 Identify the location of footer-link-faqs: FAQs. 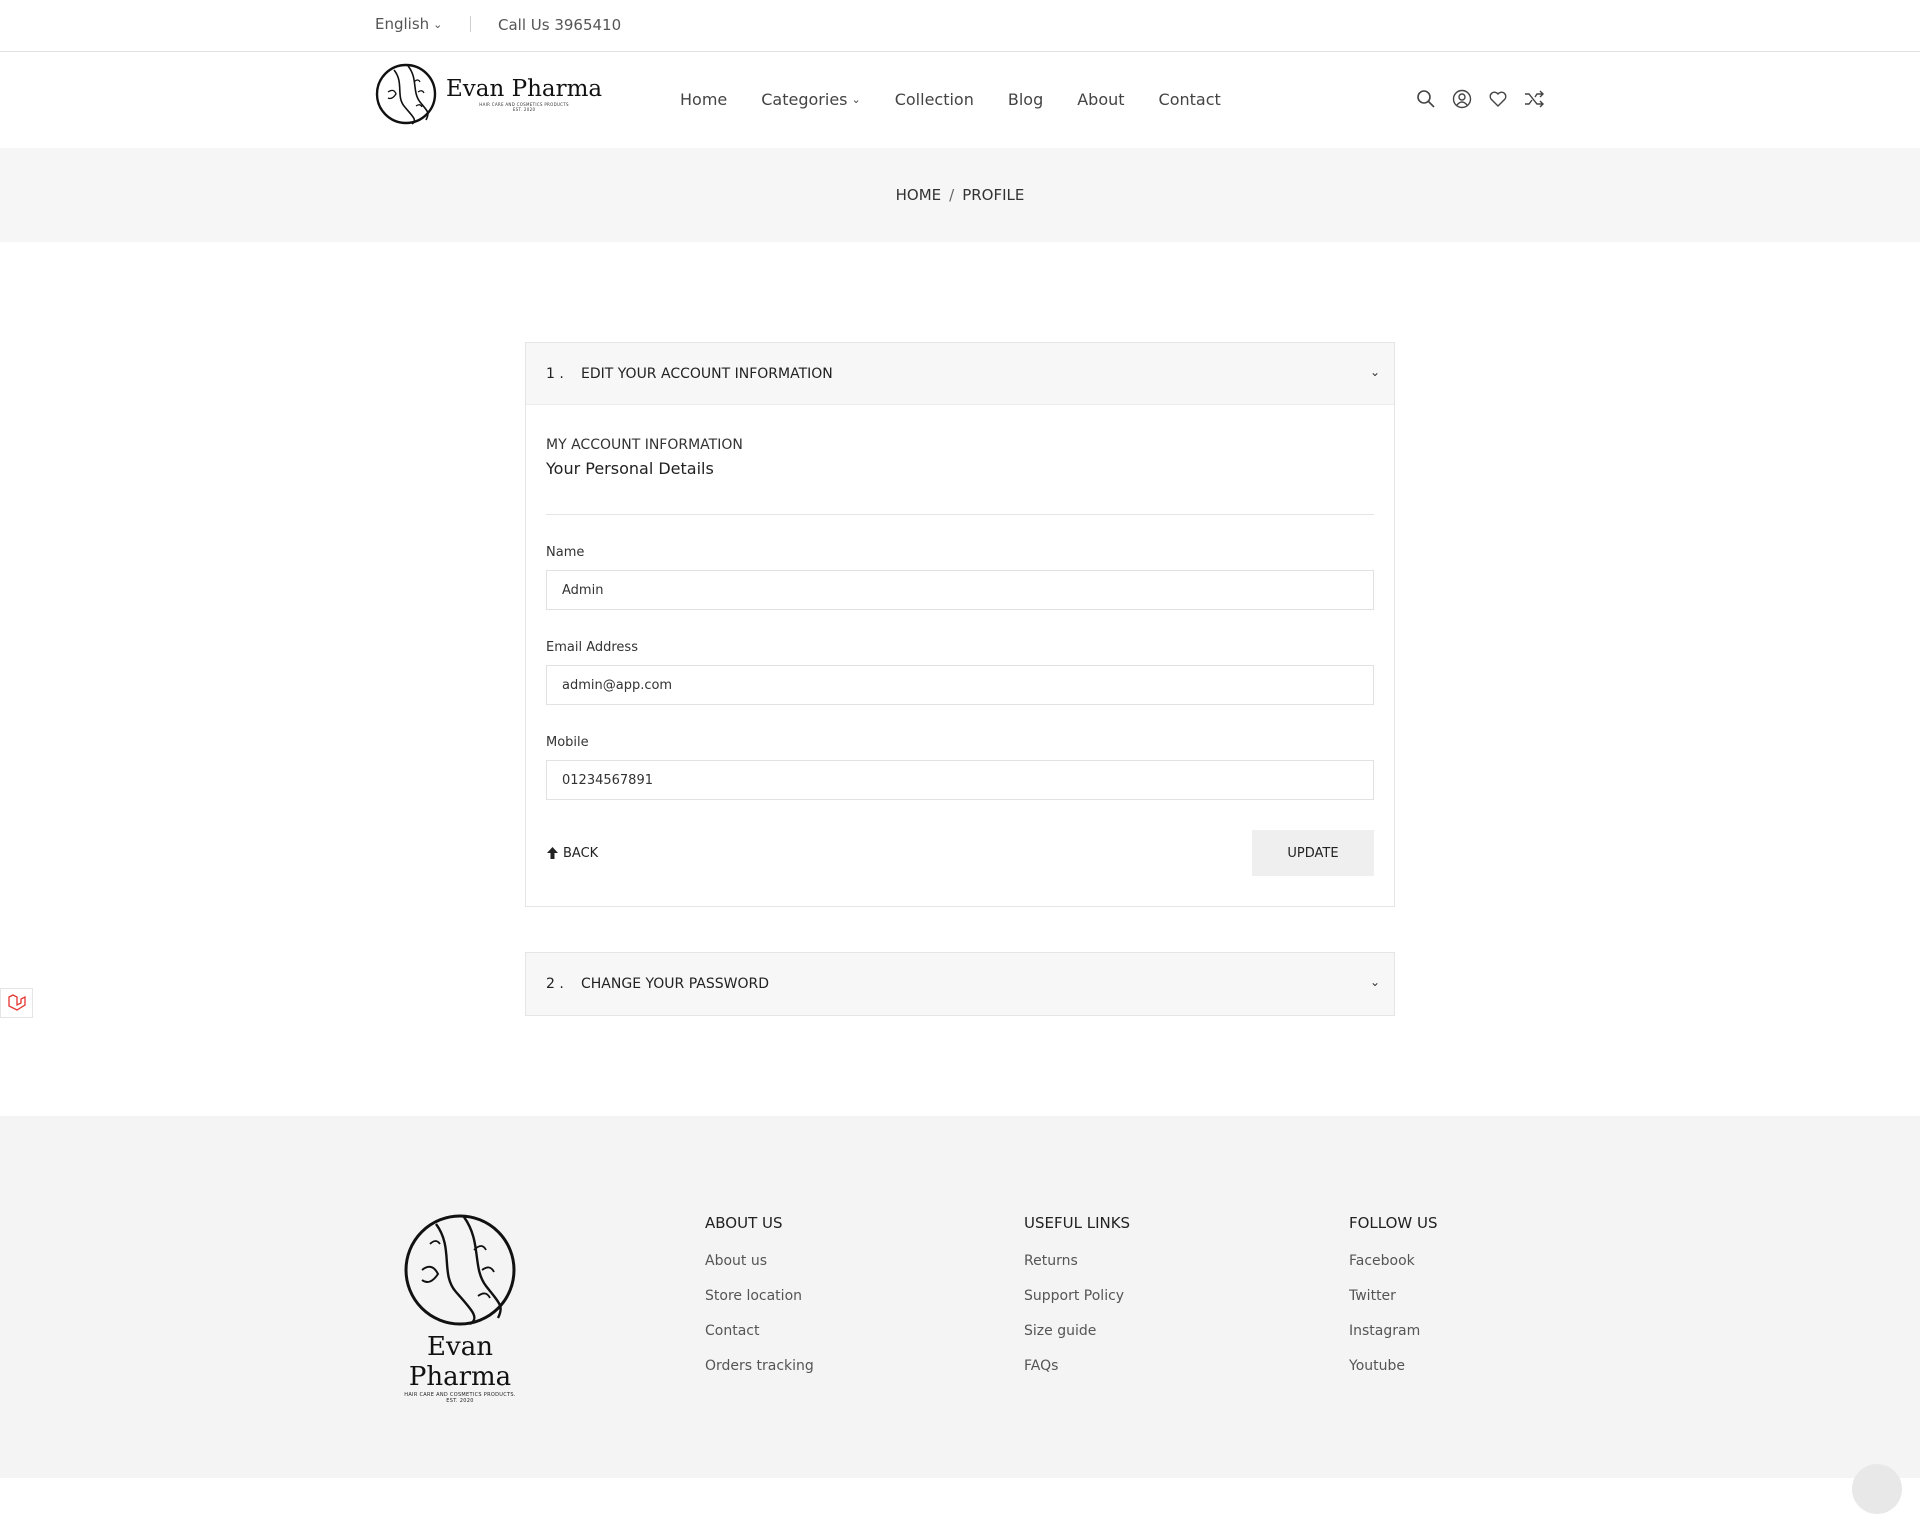
(1077, 1366).